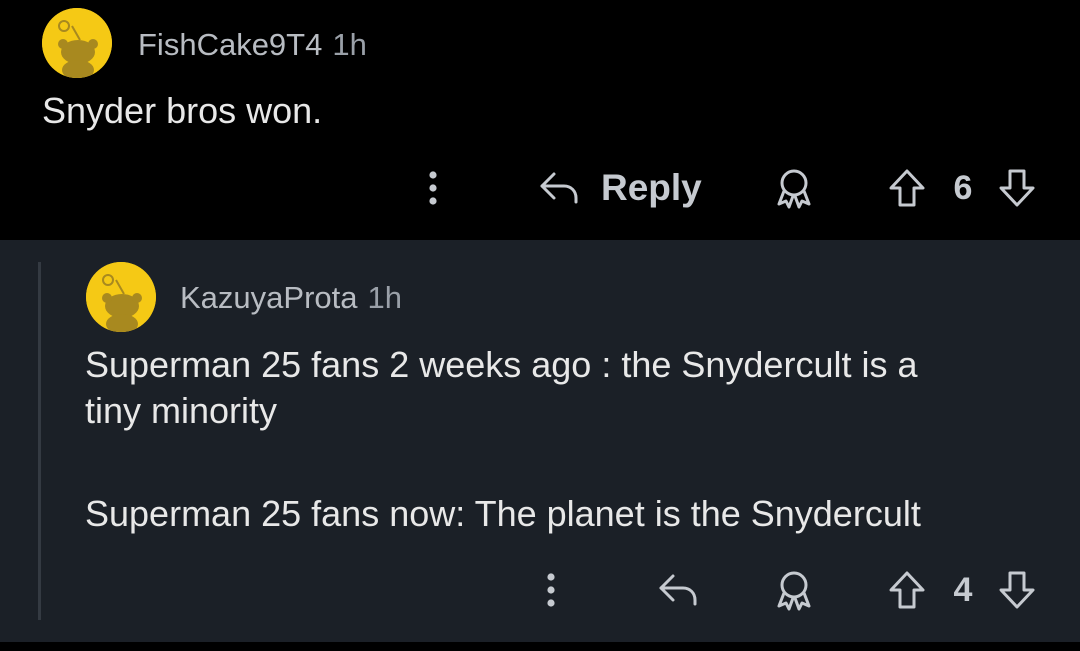 The height and width of the screenshot is (651, 1080). I want to click on comment-body: Snyder bros won., so click(182, 111).